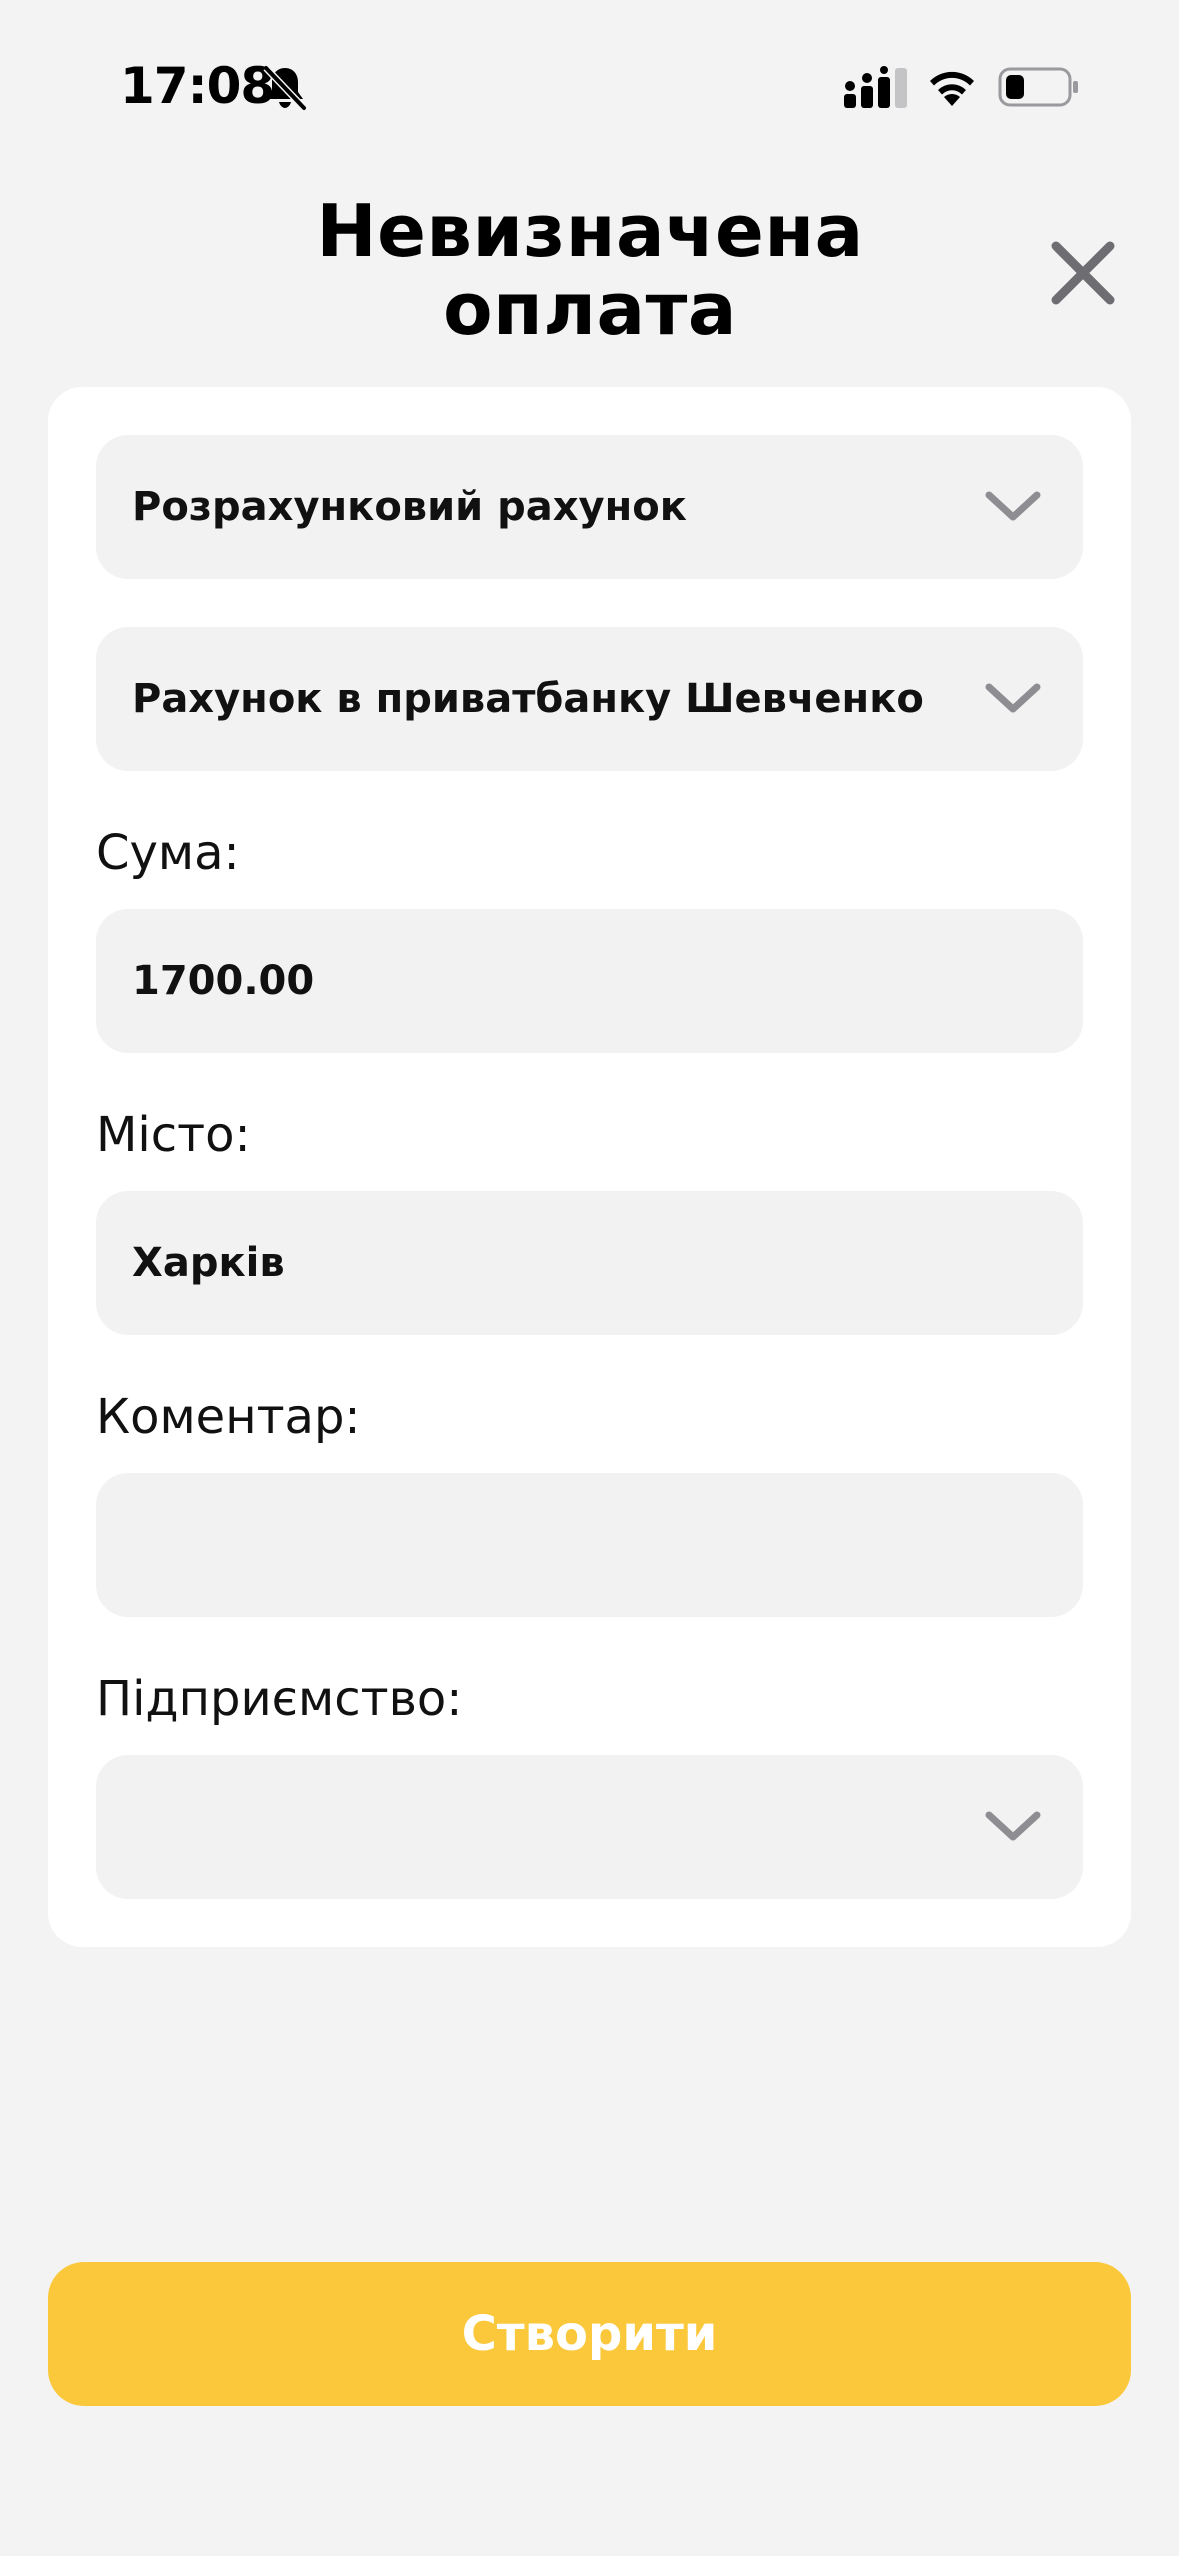  I want to click on create-button: Створити, so click(589, 2334).